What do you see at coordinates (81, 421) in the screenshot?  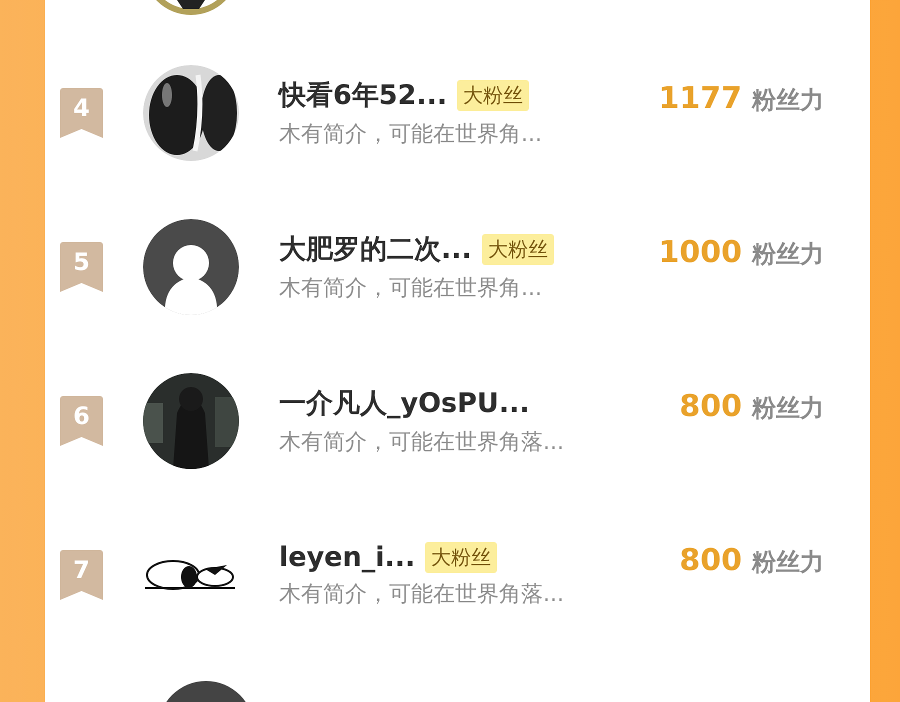 I see `rank-ribbon: 6` at bounding box center [81, 421].